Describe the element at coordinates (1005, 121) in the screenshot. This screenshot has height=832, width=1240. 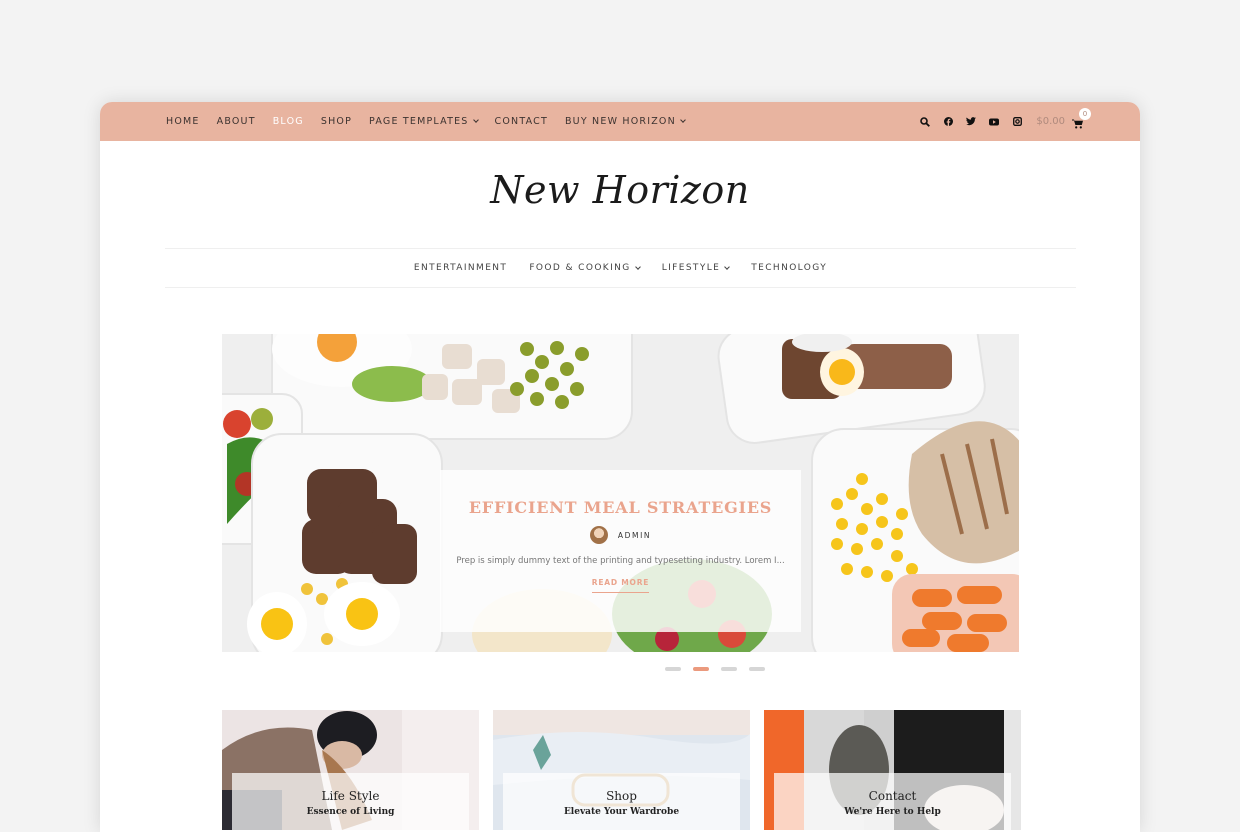
I see `header-actions: $0.00 0` at that location.